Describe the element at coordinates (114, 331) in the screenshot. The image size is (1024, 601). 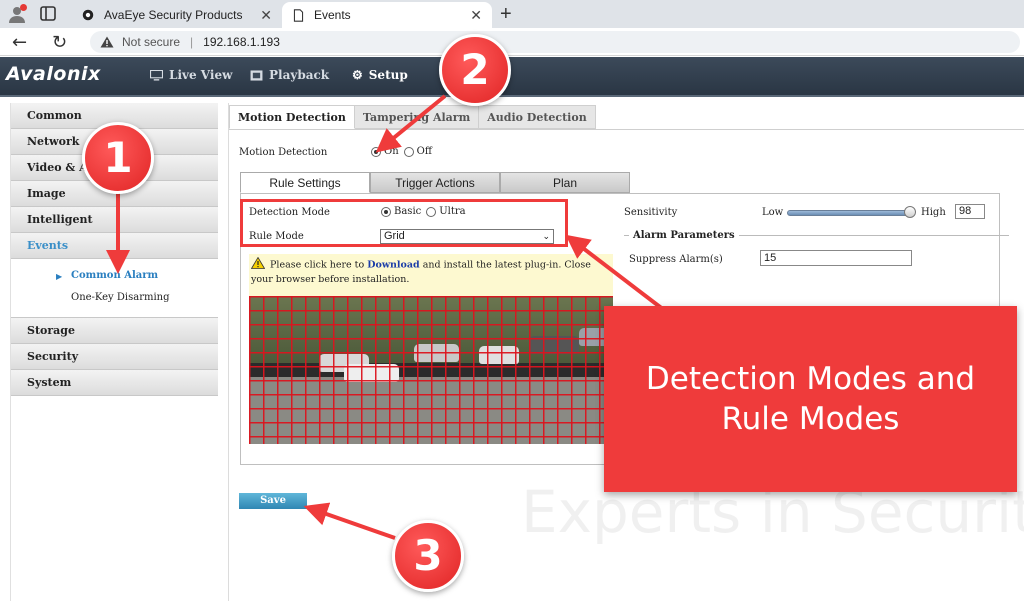
I see `sidebar-item-storage: Storage` at that location.